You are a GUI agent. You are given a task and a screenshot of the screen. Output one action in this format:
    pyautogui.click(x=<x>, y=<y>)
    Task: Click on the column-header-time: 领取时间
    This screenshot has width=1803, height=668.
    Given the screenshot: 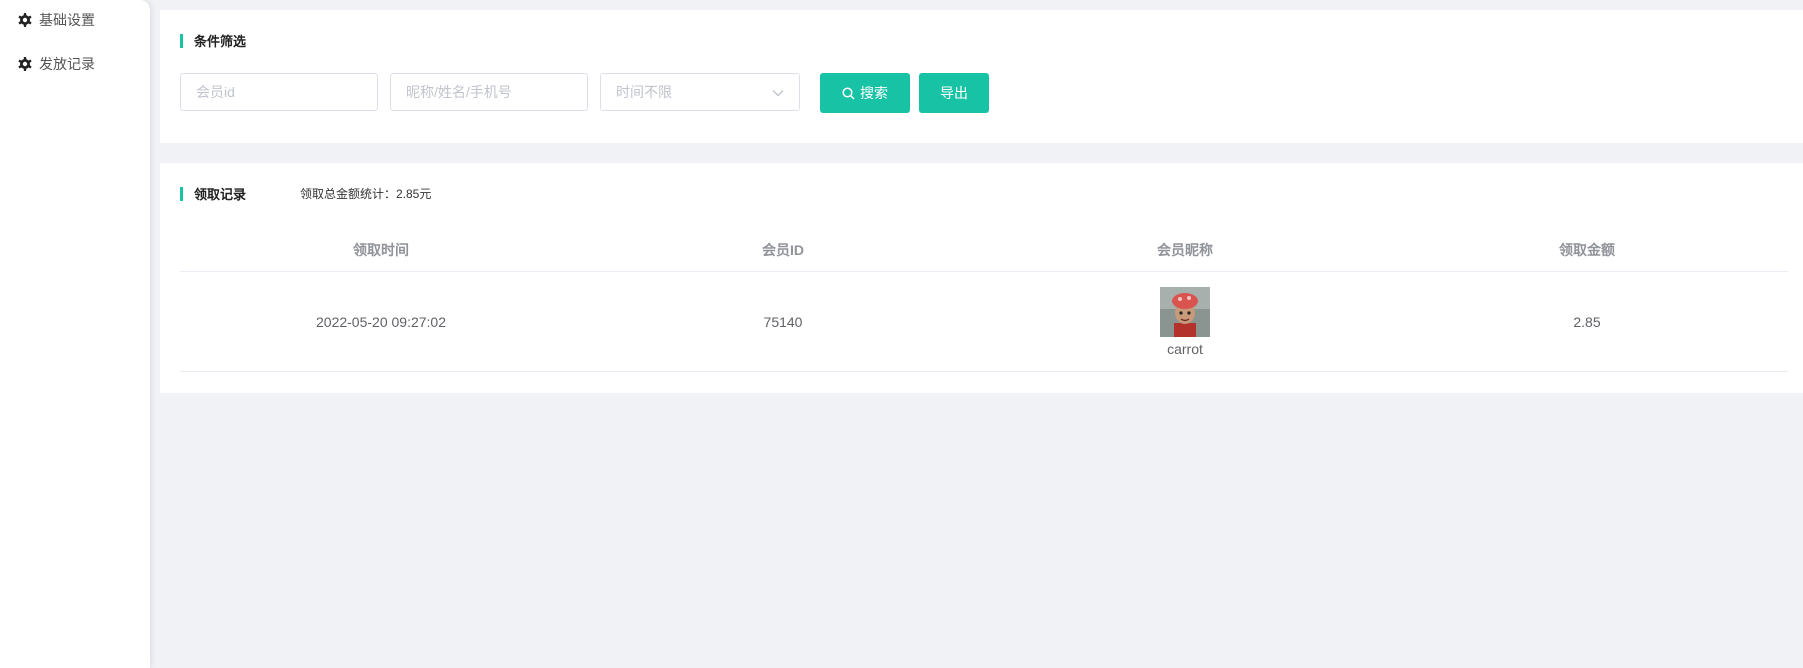 What is the action you would take?
    pyautogui.click(x=381, y=250)
    